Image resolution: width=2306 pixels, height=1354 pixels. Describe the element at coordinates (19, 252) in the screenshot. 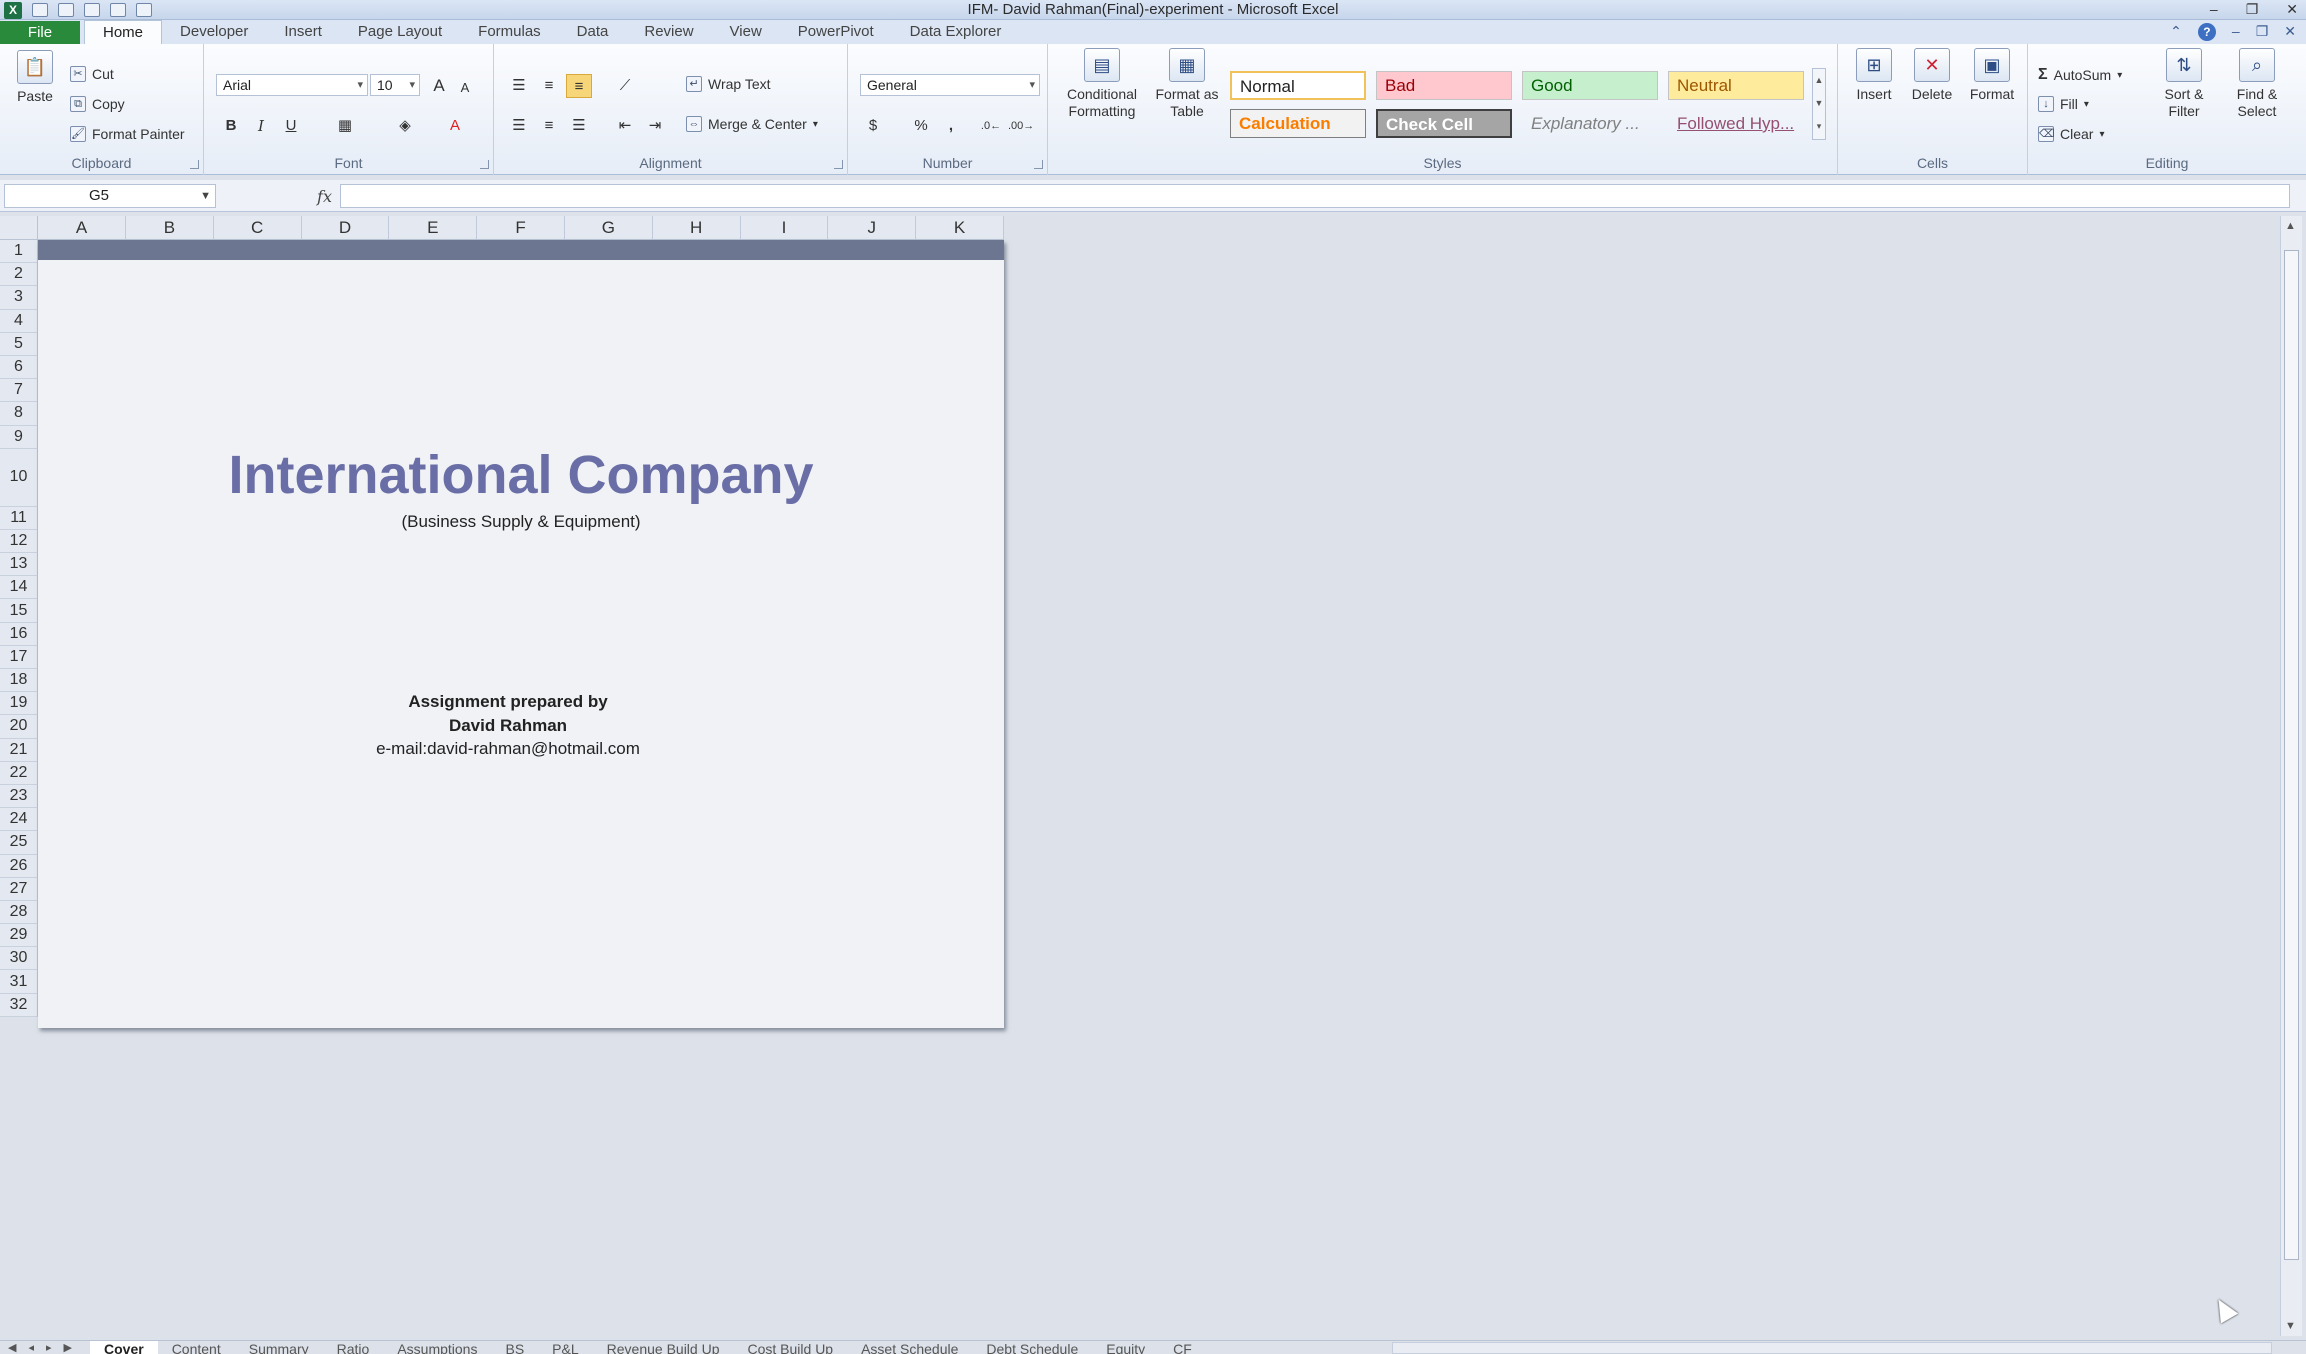

I see `row-header-1: 1` at that location.